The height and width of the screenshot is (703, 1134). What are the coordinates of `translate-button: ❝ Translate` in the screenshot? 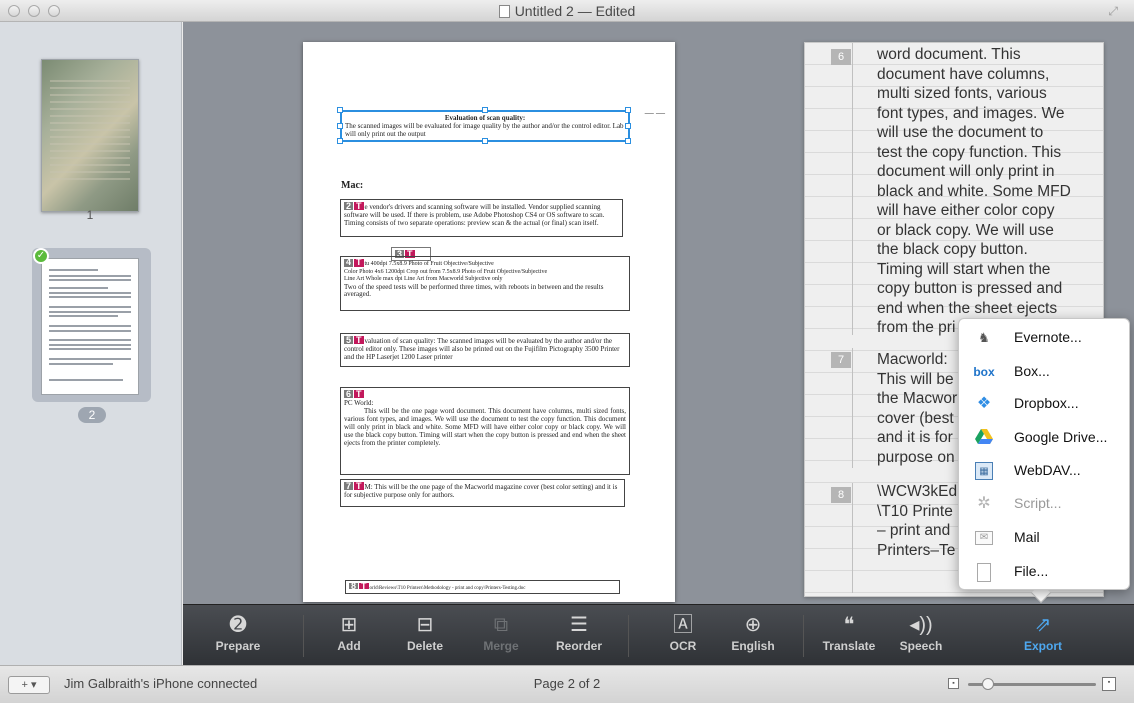 It's located at (849, 632).